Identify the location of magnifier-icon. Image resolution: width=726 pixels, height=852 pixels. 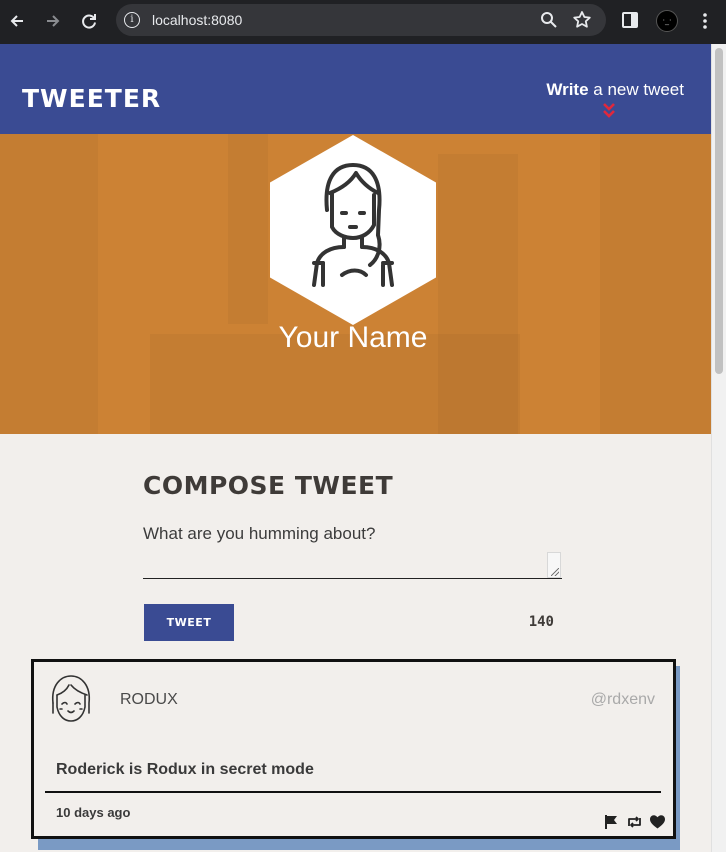
(549, 20).